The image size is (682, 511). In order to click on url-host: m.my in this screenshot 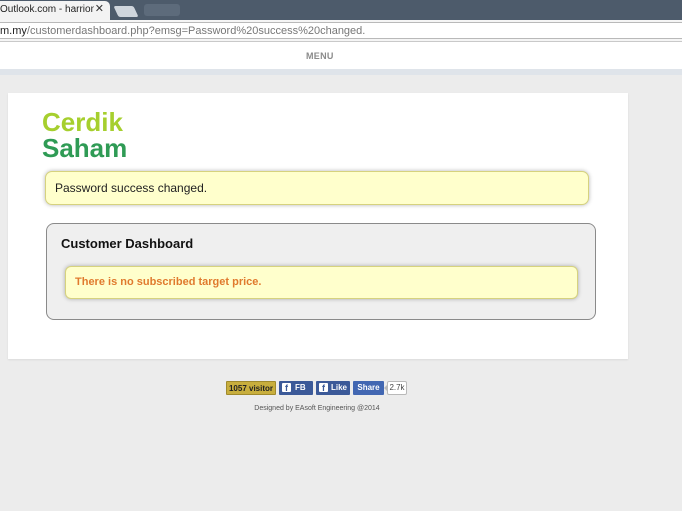, I will do `click(13, 31)`.